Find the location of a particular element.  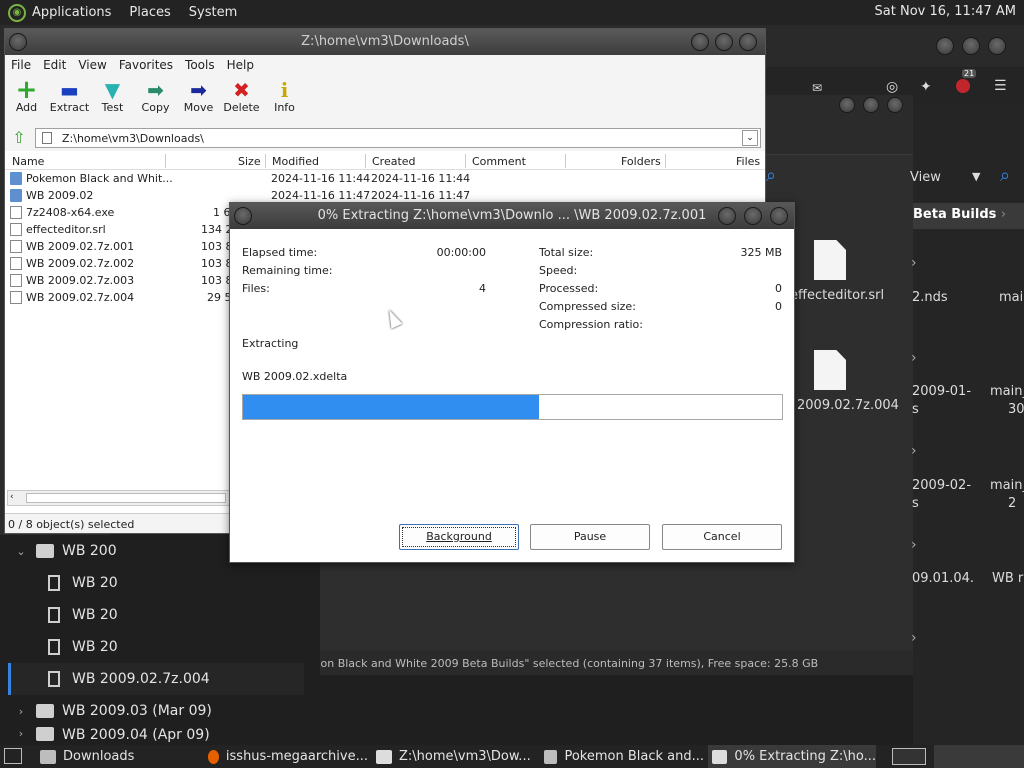

7zip-window-menu-button is located at coordinates (18, 42).